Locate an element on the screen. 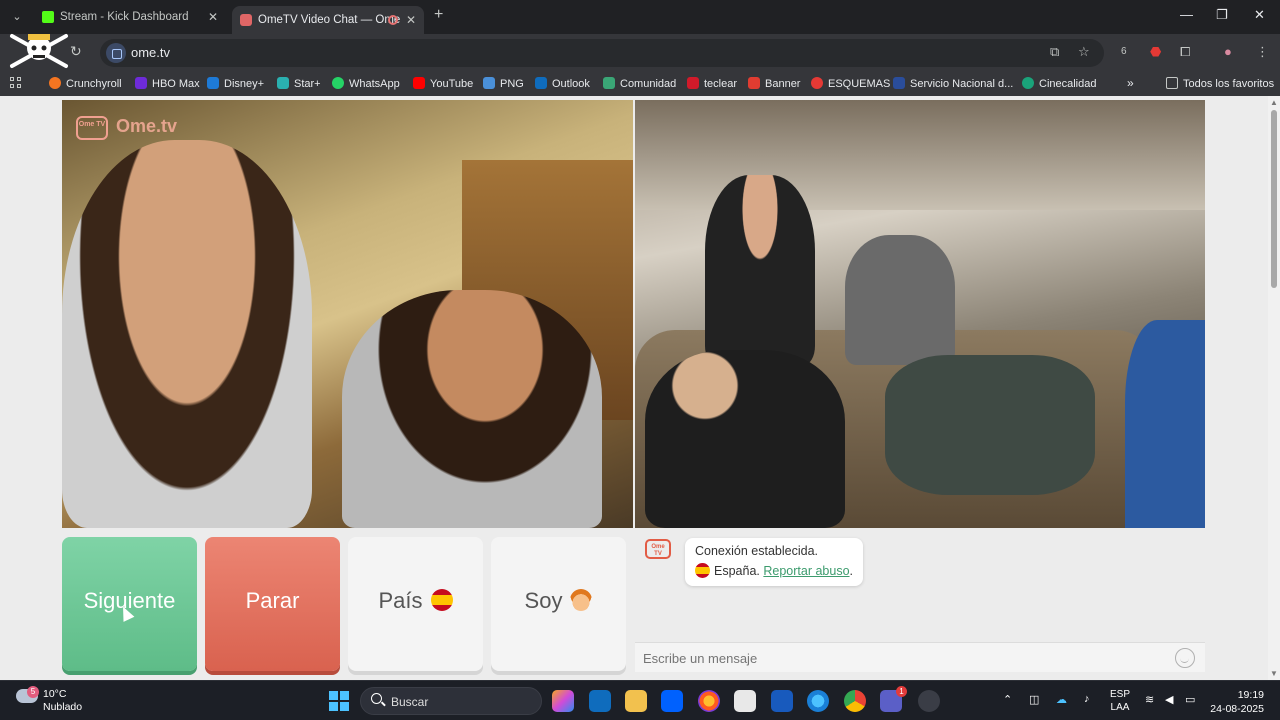 The height and width of the screenshot is (720, 1280). profile-avatar-icon: ● is located at coordinates (1228, 51).